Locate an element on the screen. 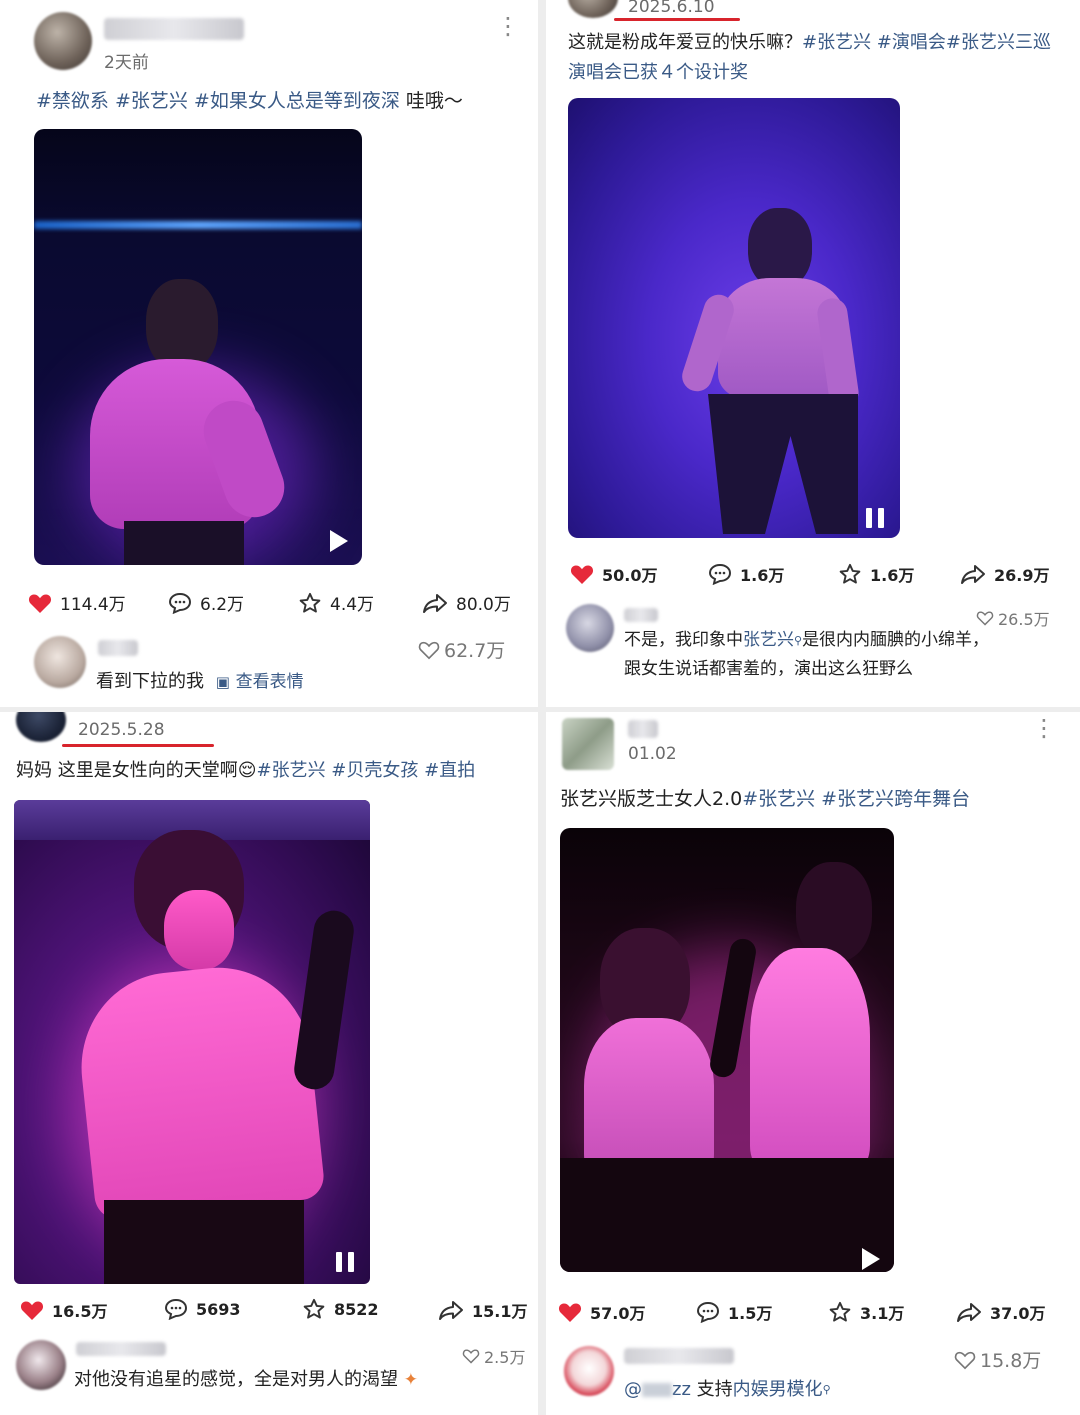 The height and width of the screenshot is (1415, 1080). post-time: 01.02 is located at coordinates (652, 754).